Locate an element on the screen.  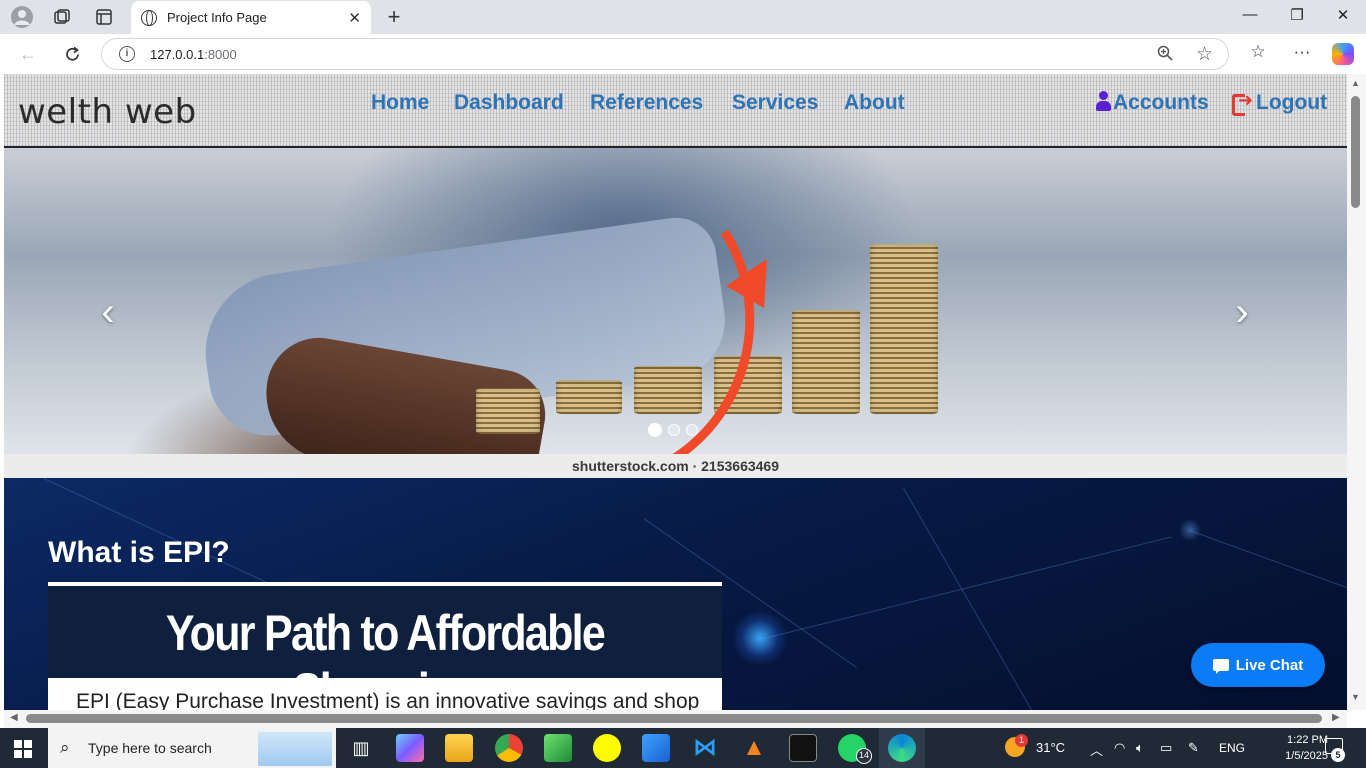
live-chat-button: Live Chat is located at coordinates (1258, 665).